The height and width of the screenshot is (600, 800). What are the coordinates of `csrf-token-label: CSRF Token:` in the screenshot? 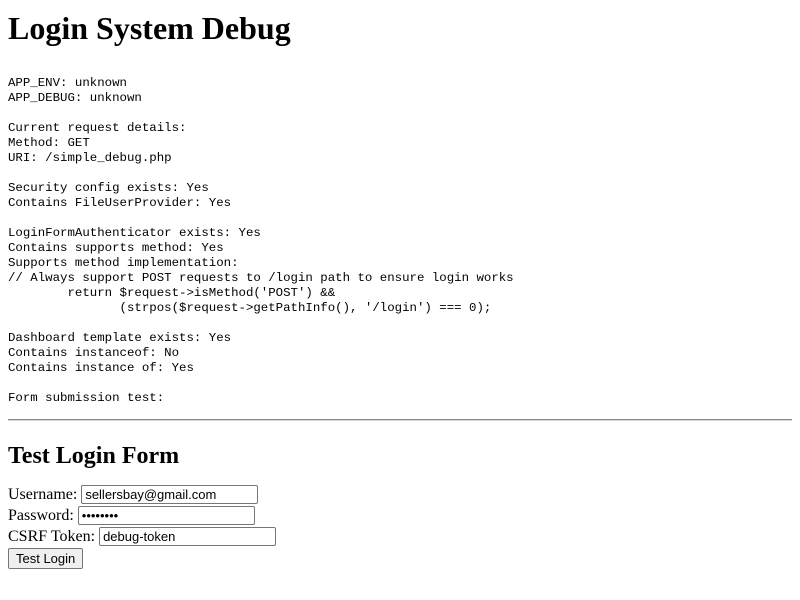 It's located at (52, 536).